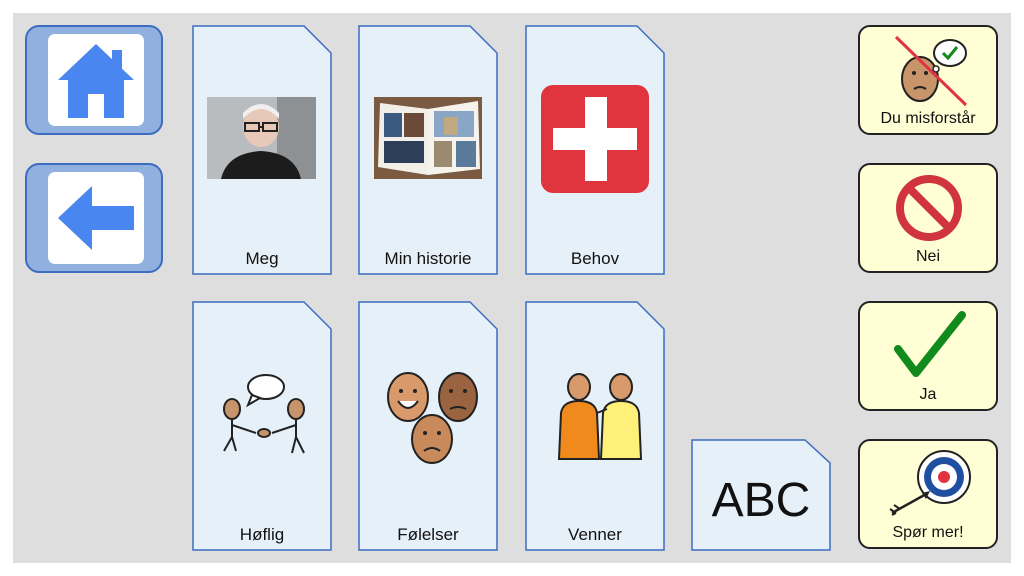 This screenshot has height=576, width=1024. Describe the element at coordinates (600, 416) in the screenshot. I see `friends-icon` at that location.